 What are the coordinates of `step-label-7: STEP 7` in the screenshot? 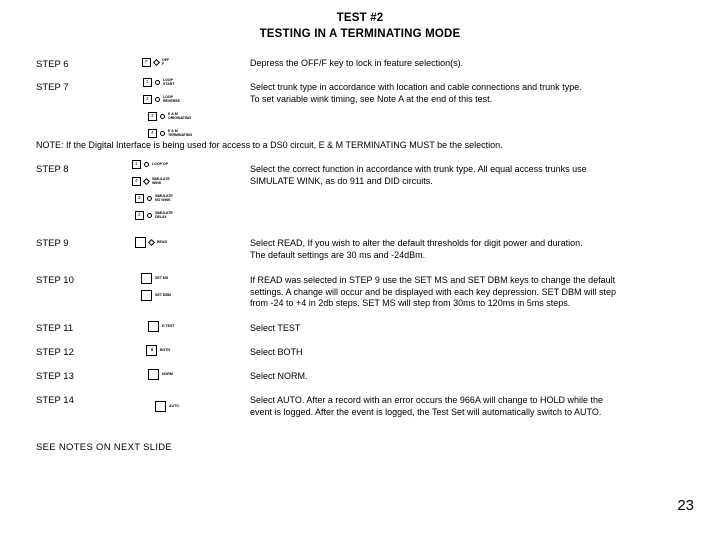 It's located at (52, 87).